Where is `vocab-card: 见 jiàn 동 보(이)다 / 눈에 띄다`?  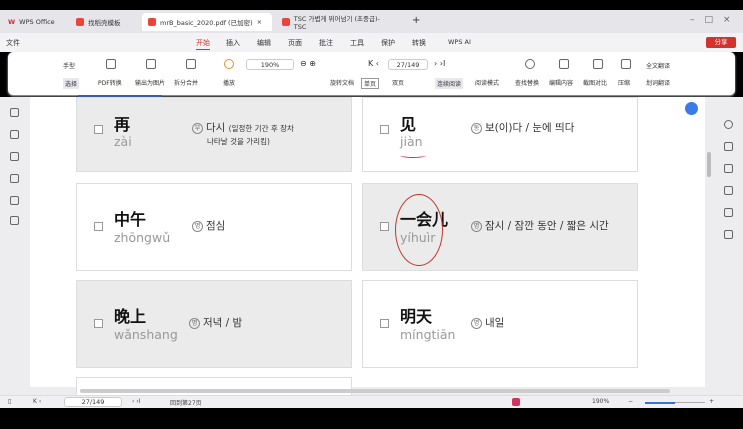
vocab-card: 见 jiàn 동 보(이)다 / 눈에 띄다 is located at coordinates (500, 134).